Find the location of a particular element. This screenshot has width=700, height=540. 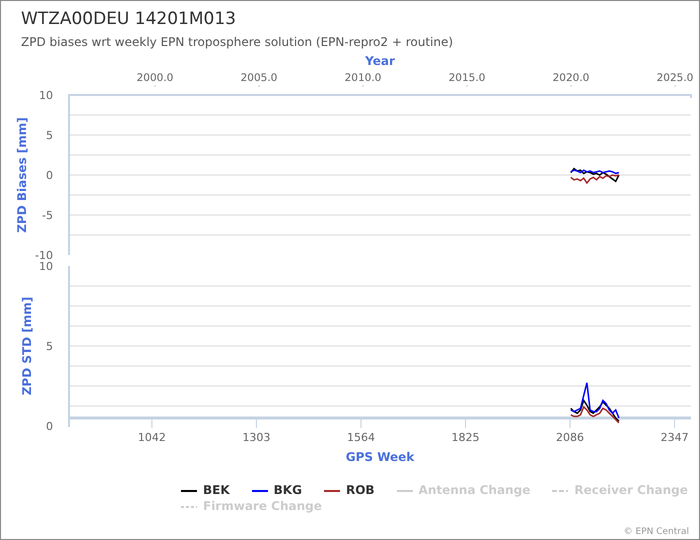

tick-label: 2015.0 is located at coordinates (467, 78).